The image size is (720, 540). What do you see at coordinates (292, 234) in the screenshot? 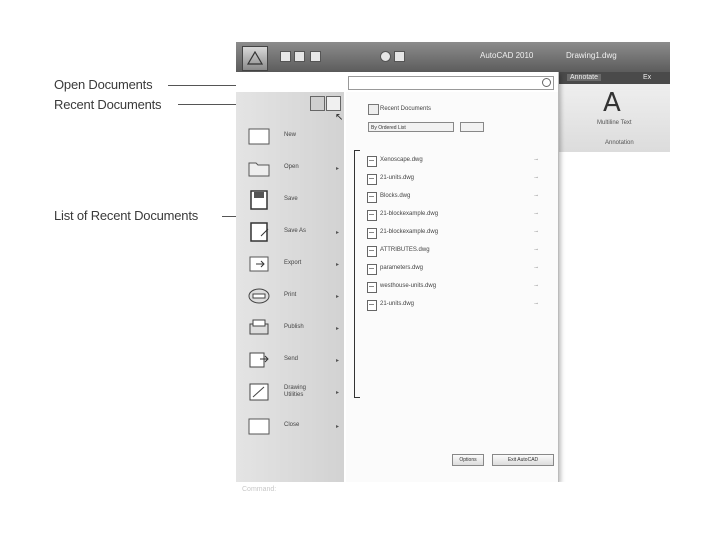
I see `menu-item-save-as: Save As ▸` at bounding box center [292, 234].